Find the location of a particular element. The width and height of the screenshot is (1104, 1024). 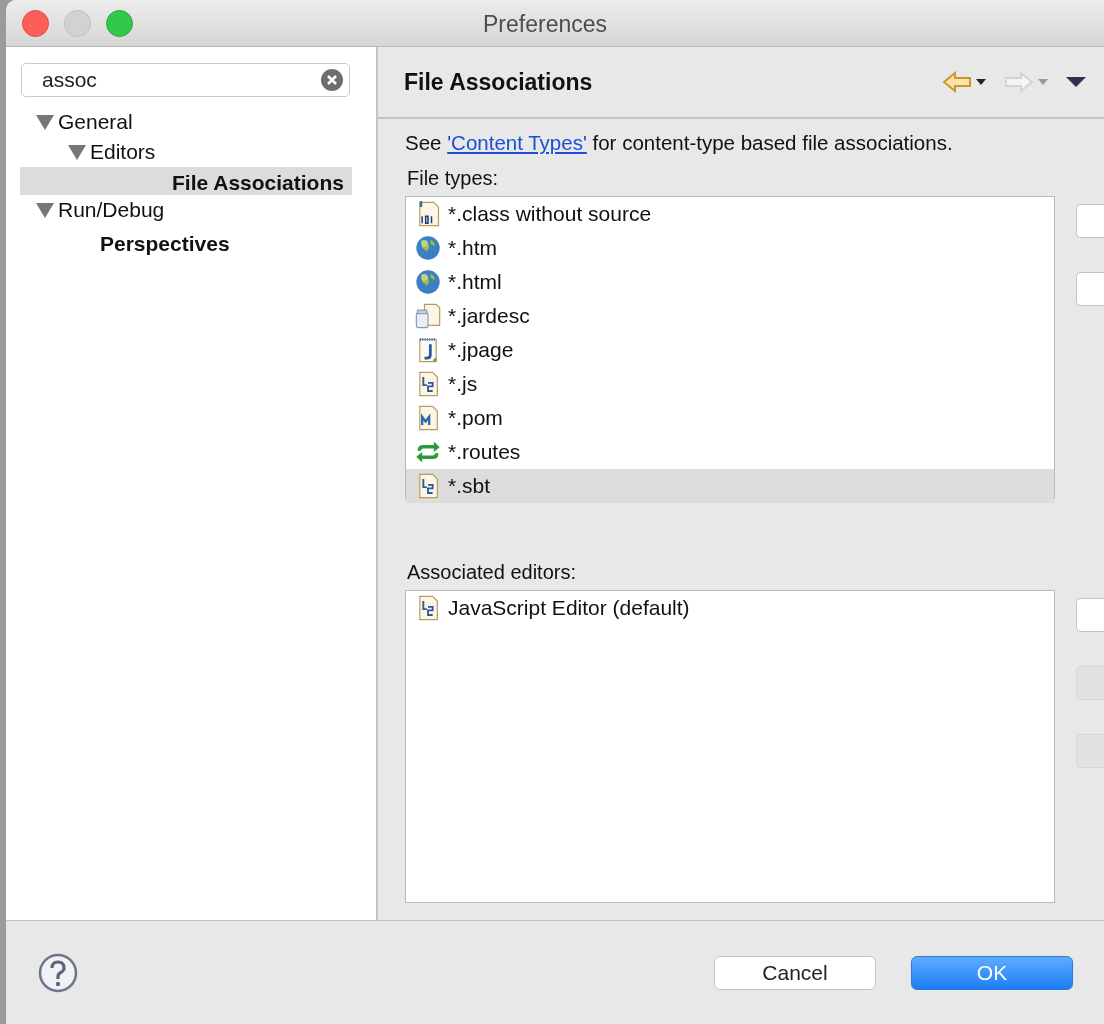

tree-item: File Associations is located at coordinates (186, 181).